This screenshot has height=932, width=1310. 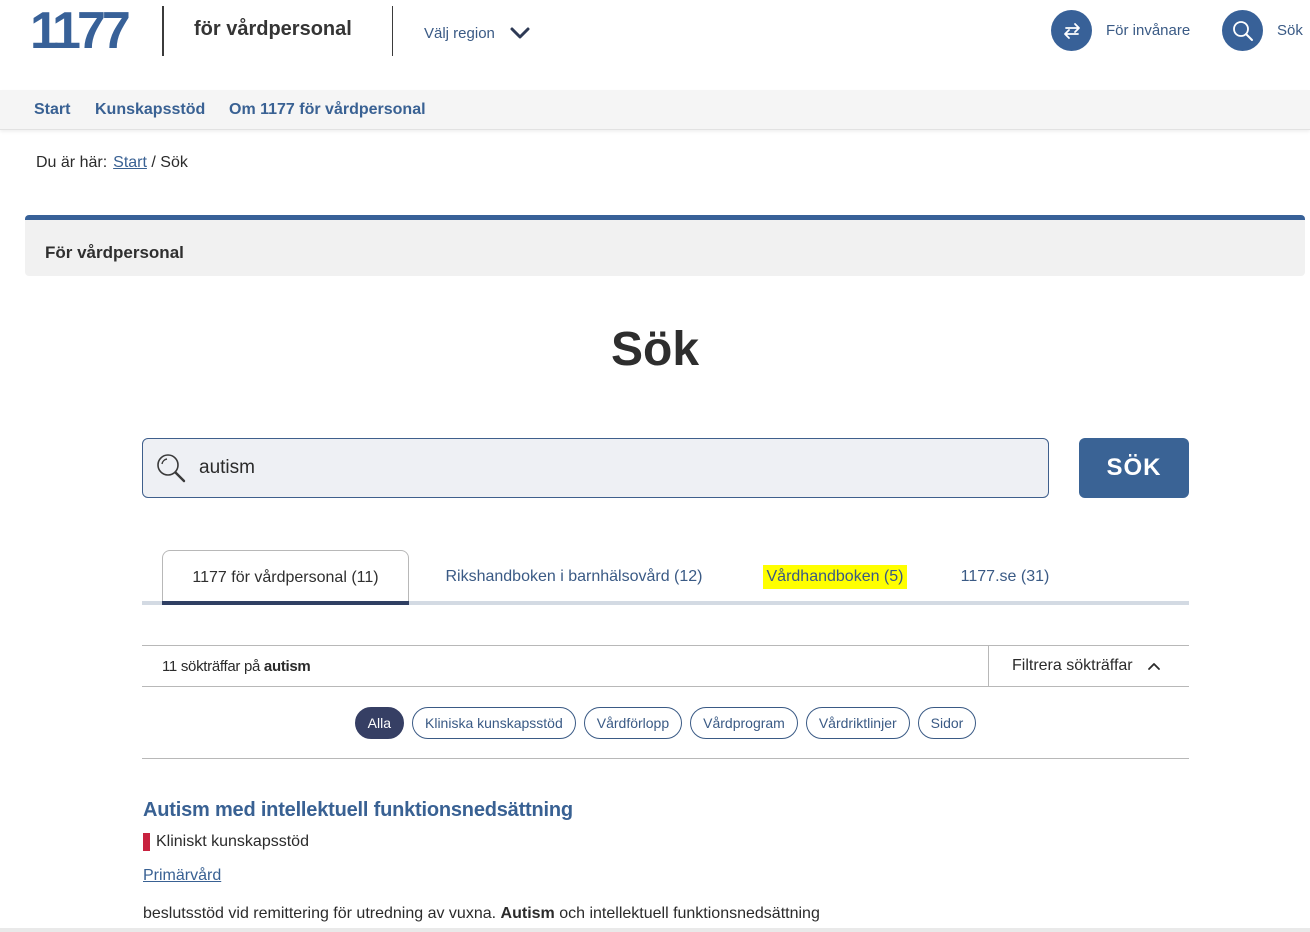 I want to click on result-category-link: Primärvård, so click(x=182, y=876).